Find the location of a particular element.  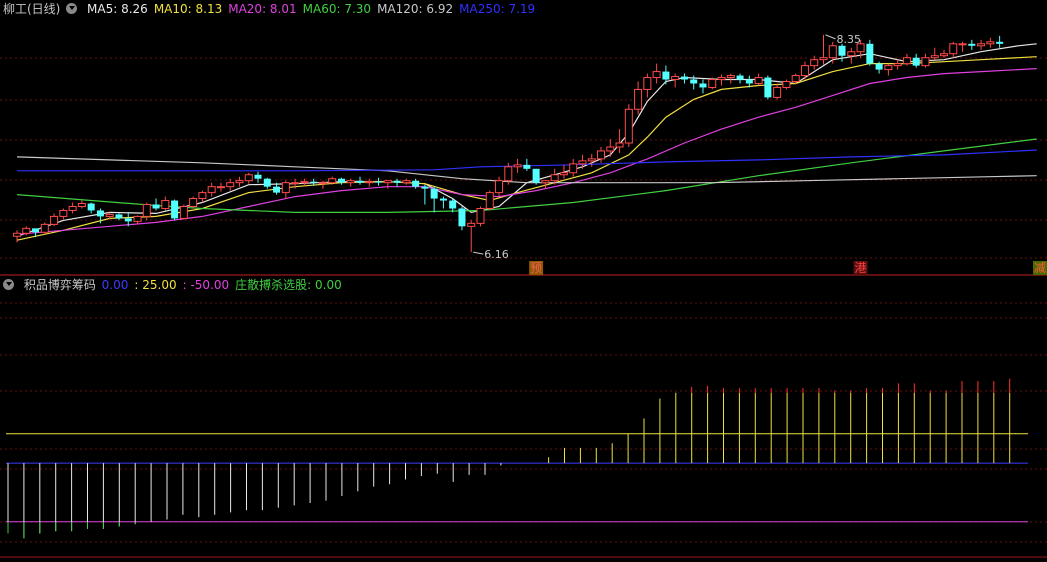

event-marker-text: 港 is located at coordinates (861, 268).